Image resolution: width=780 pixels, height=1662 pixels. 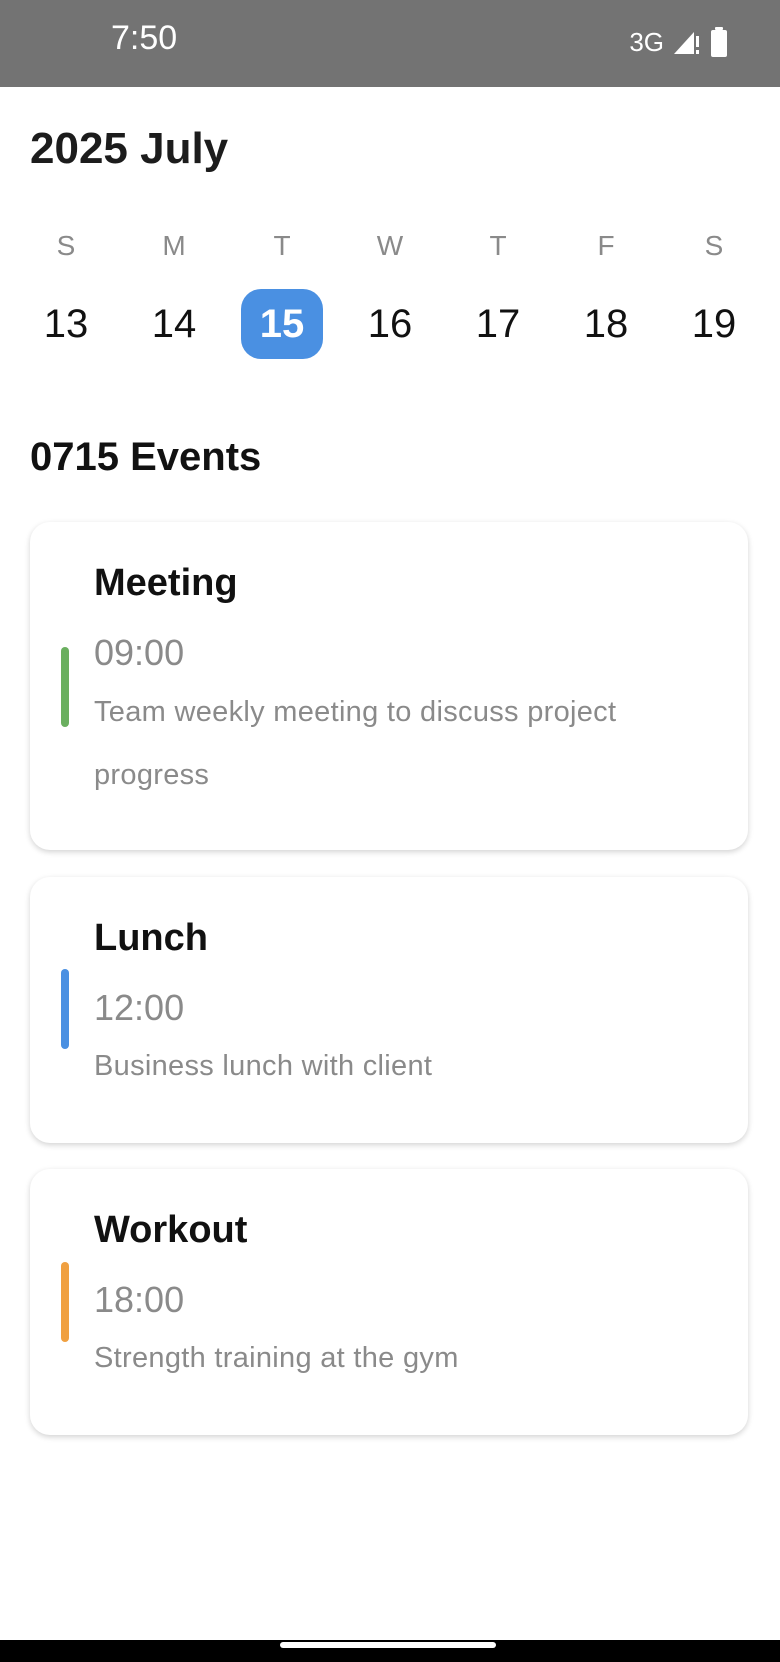 I want to click on events-heading: 0715 Events, so click(x=146, y=457).